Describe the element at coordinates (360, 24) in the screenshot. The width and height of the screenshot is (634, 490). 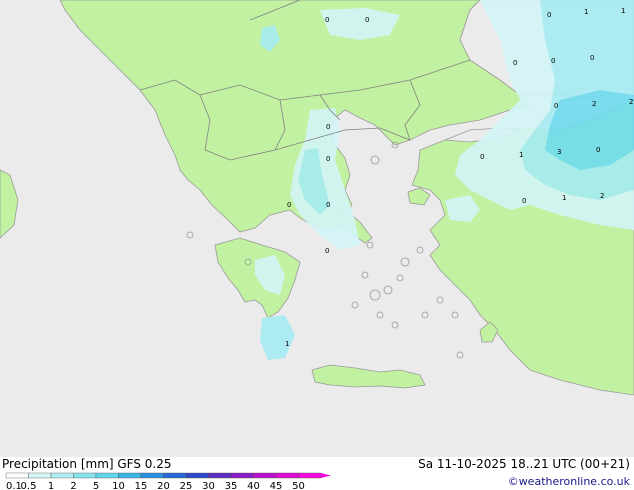
I see `precip-zone-north` at that location.